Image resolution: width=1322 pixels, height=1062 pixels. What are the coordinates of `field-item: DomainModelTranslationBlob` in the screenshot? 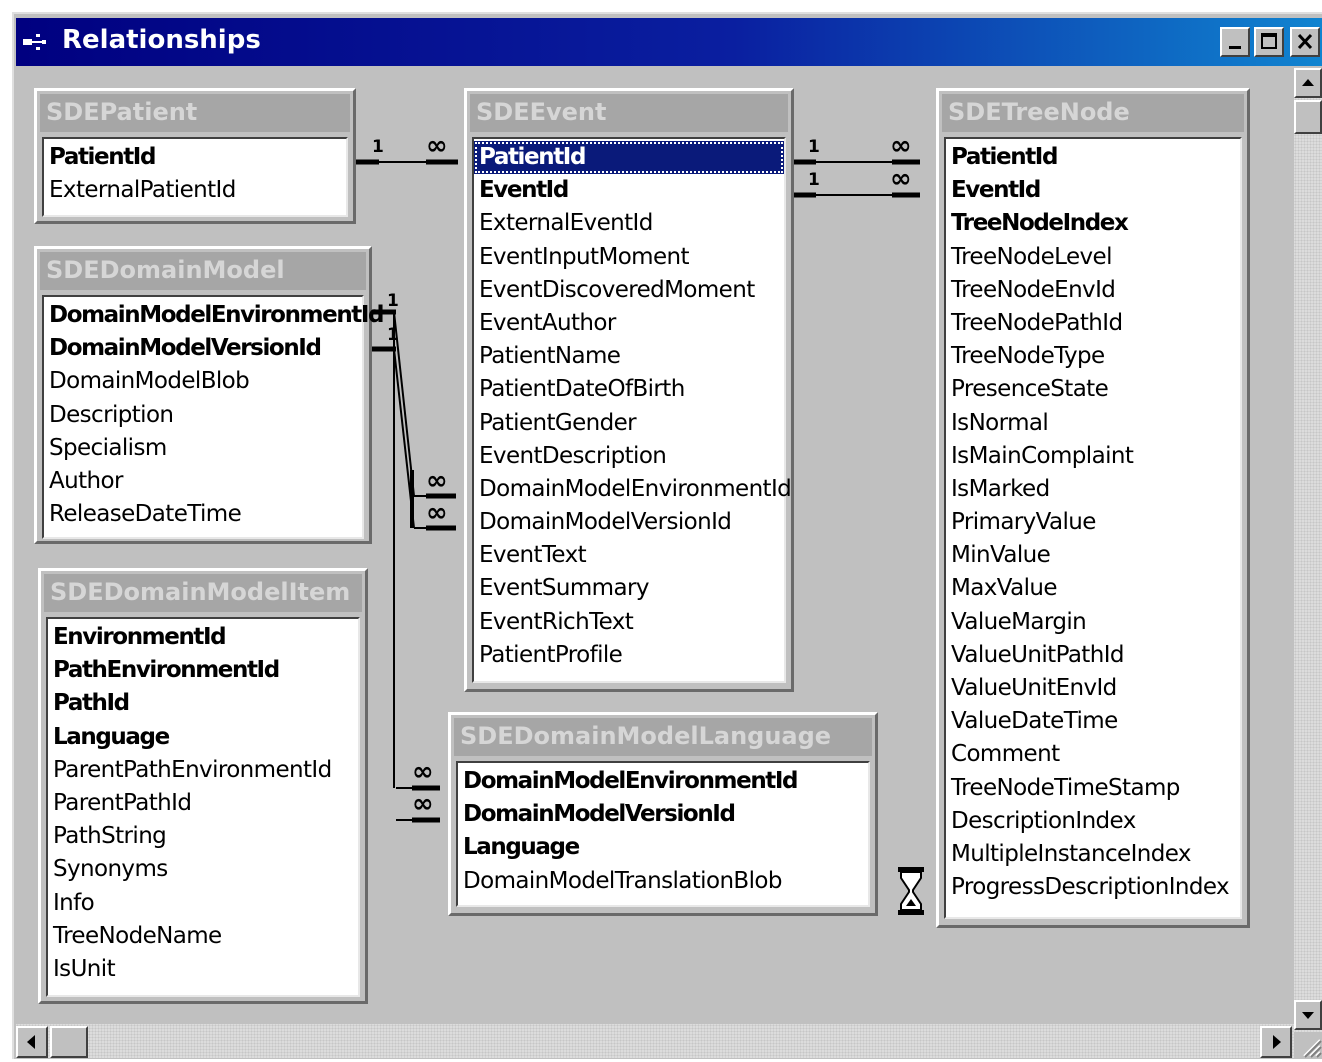 It's located at (663, 881).